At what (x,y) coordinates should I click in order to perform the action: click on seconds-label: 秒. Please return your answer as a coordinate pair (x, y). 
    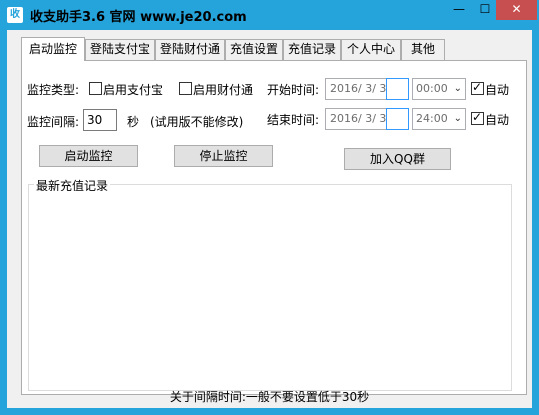
    Looking at the image, I should click on (133, 122).